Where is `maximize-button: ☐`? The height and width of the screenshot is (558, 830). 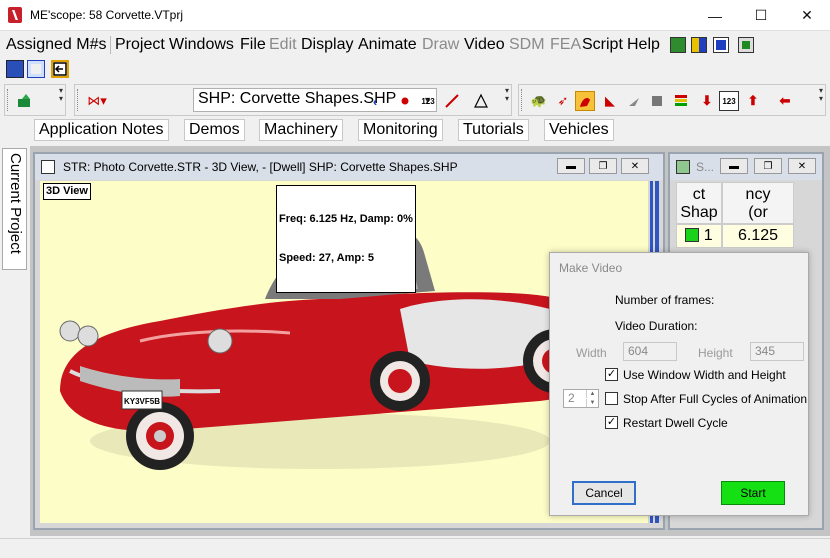
maximize-button: ☐ is located at coordinates (761, 15).